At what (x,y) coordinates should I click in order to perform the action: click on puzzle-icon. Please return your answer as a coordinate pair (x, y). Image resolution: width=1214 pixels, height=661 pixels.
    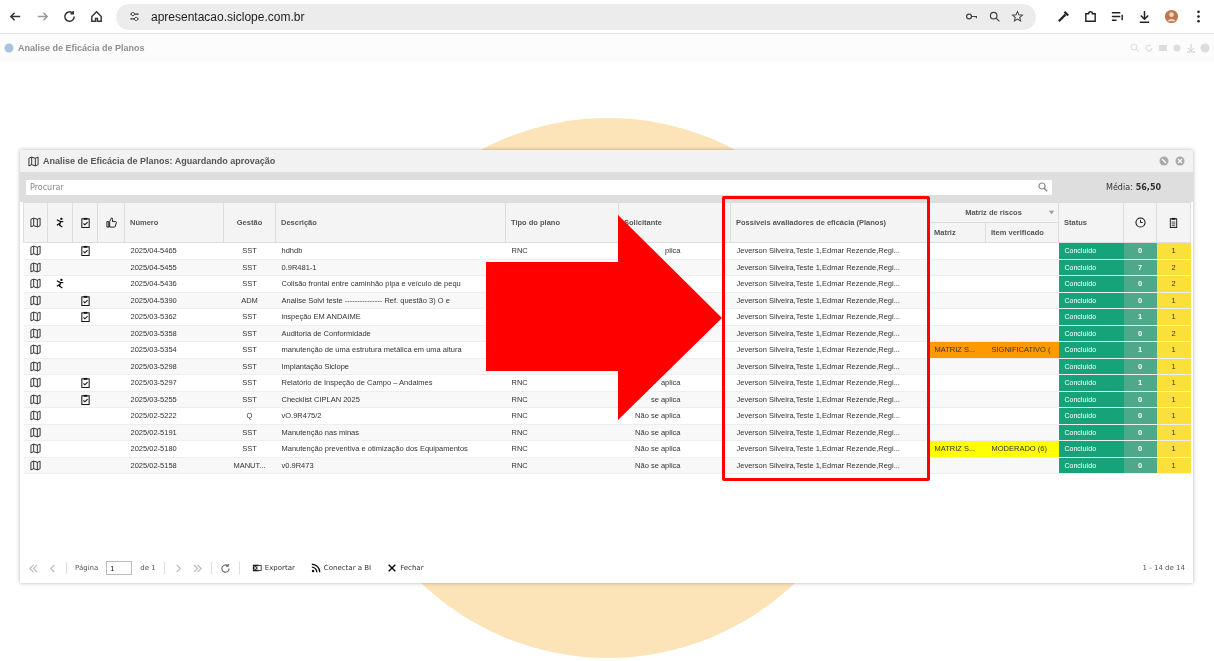
    Looking at the image, I should click on (1090, 16).